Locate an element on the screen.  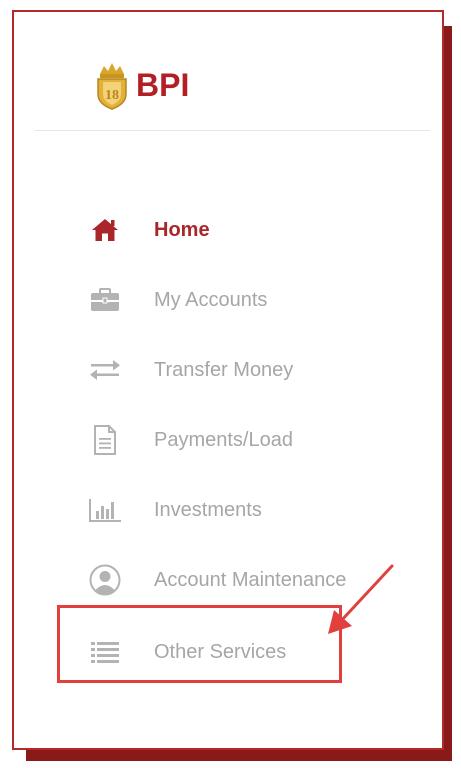
bar-chart-icon is located at coordinates (105, 510).